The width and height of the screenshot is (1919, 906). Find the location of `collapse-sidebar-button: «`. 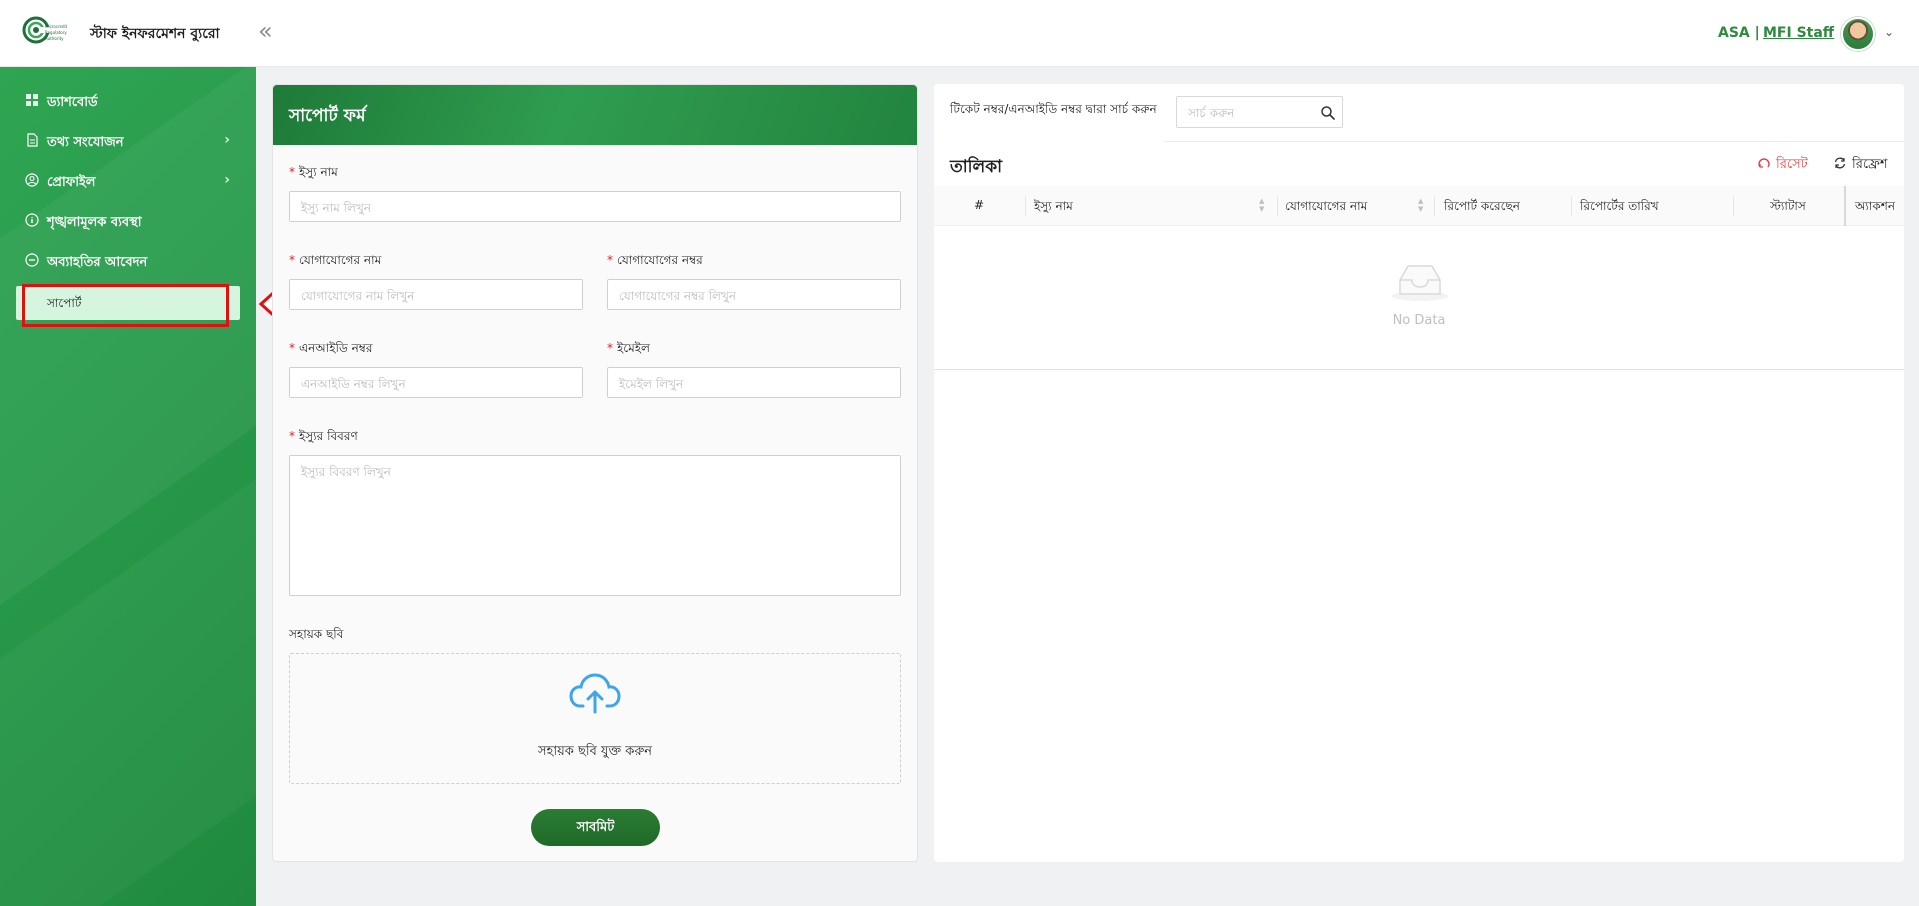

collapse-sidebar-button: « is located at coordinates (265, 31).